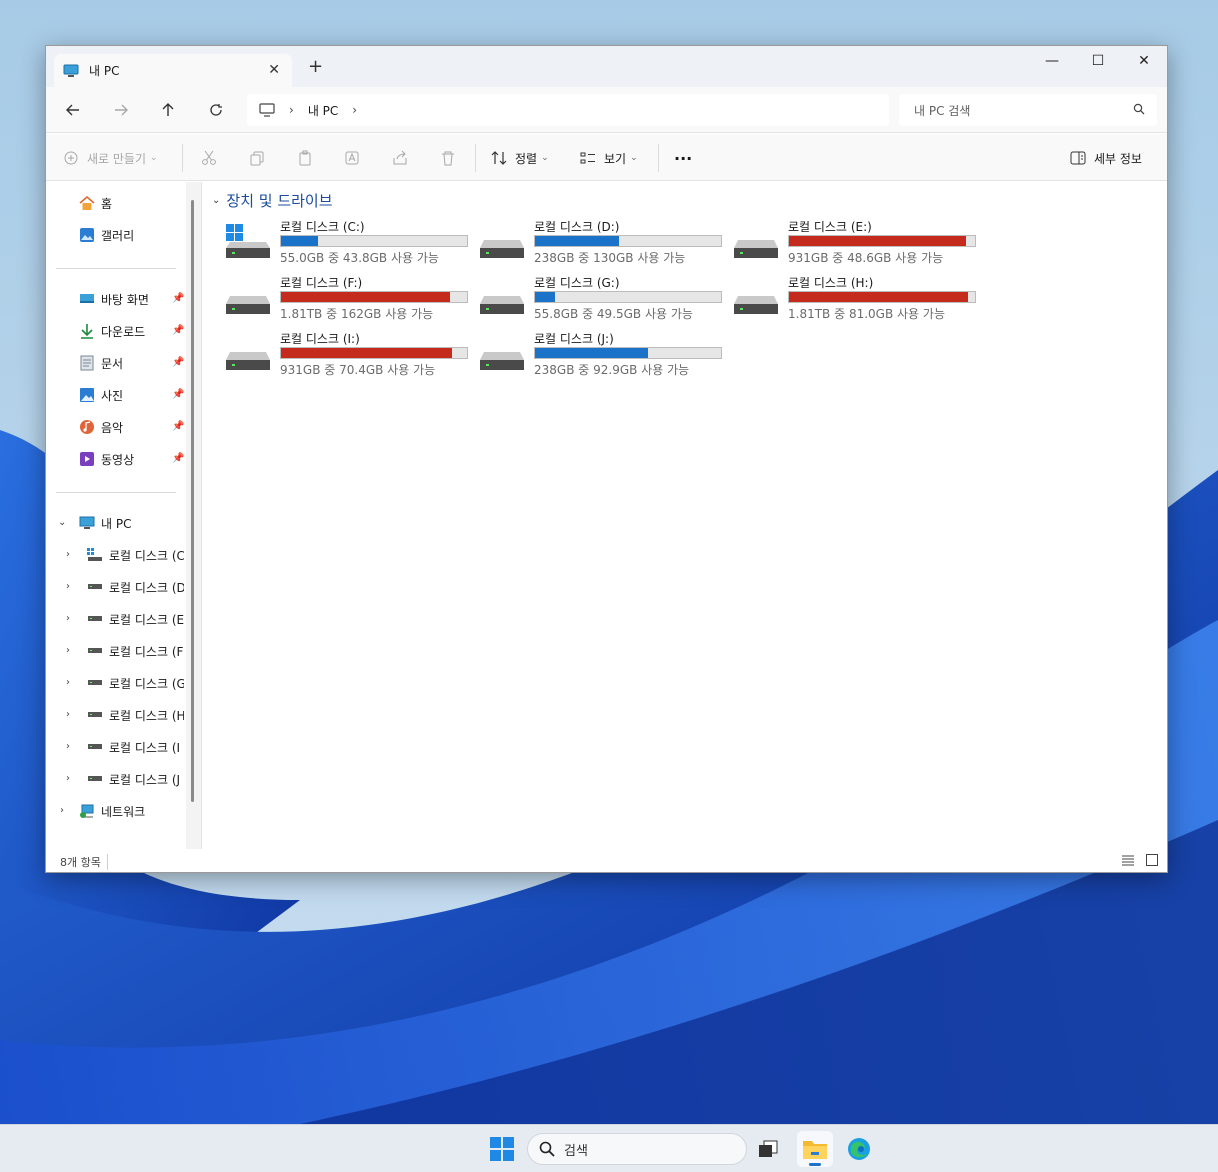  What do you see at coordinates (1144, 61) in the screenshot?
I see `close-window-button: ✕` at bounding box center [1144, 61].